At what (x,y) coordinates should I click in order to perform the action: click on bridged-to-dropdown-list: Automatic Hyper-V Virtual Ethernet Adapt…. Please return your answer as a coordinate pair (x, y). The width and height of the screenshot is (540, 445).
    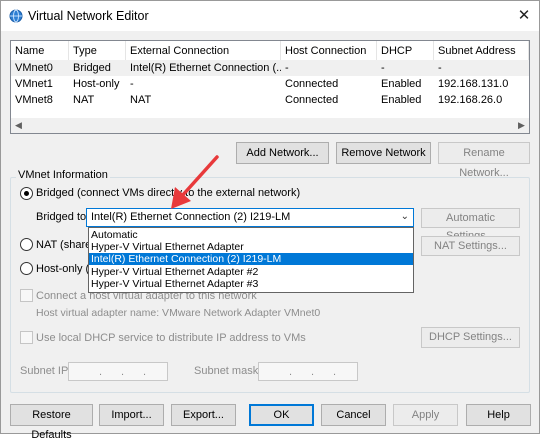
    Looking at the image, I should click on (251, 260).